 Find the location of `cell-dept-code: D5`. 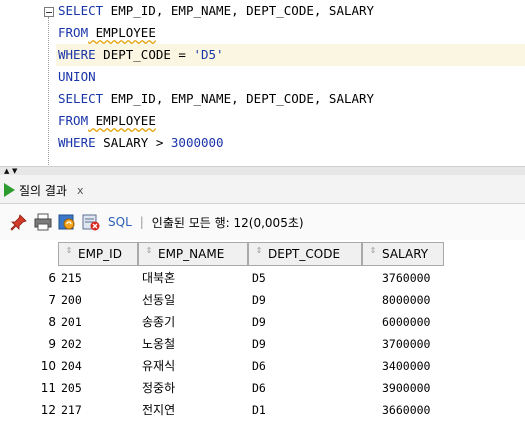

cell-dept-code: D5 is located at coordinates (259, 278).